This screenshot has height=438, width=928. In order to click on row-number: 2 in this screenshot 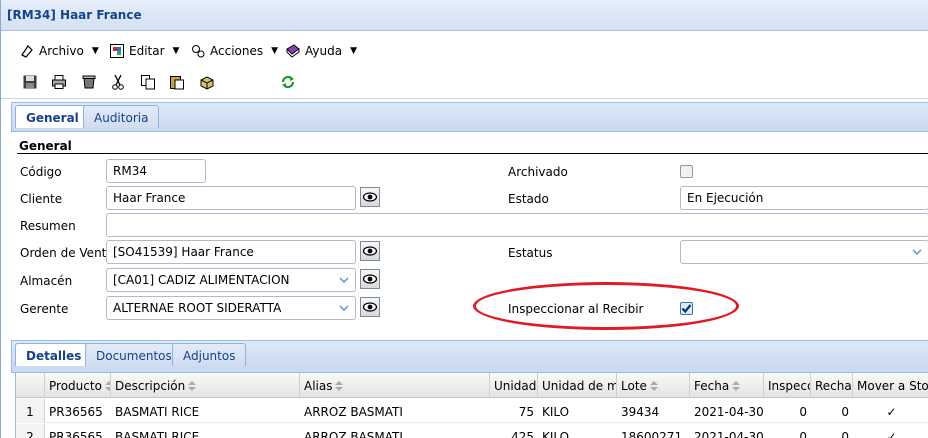, I will do `click(30, 431)`.